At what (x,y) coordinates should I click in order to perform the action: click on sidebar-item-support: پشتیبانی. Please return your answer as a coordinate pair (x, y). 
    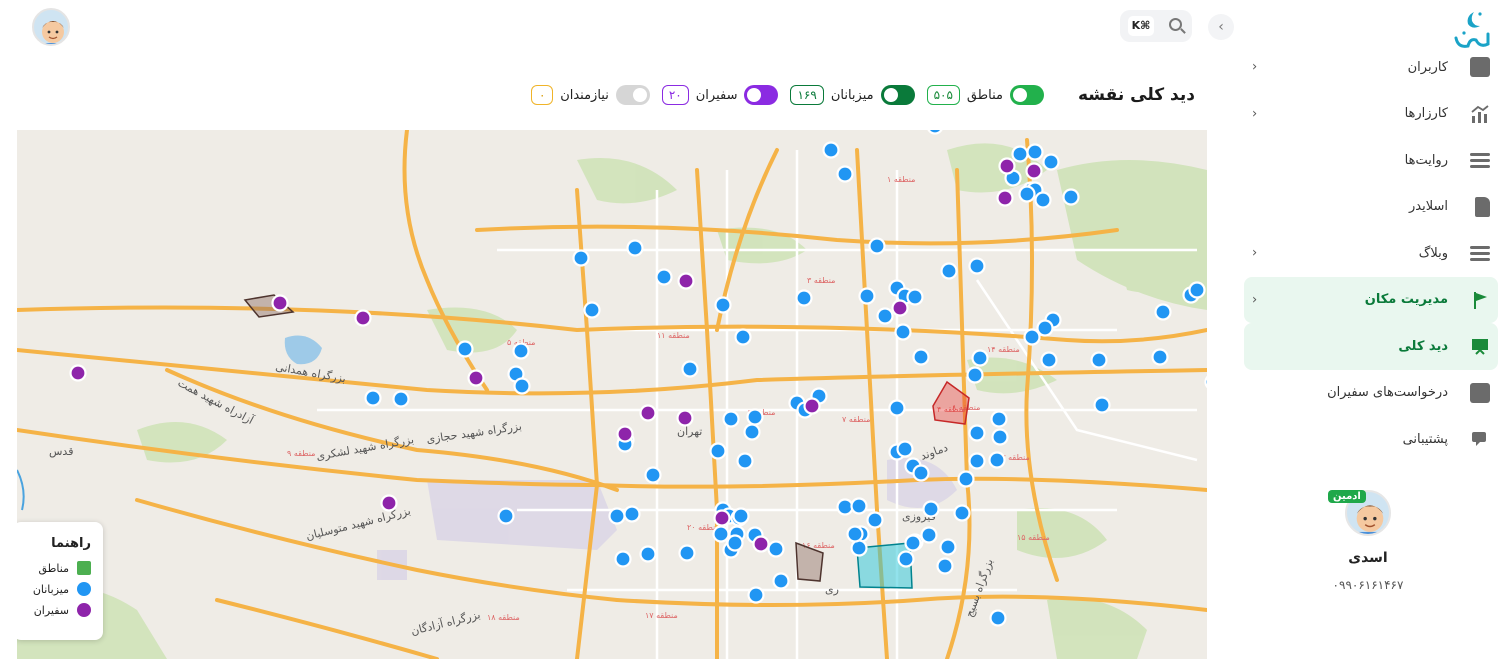
    Looking at the image, I should click on (1371, 439).